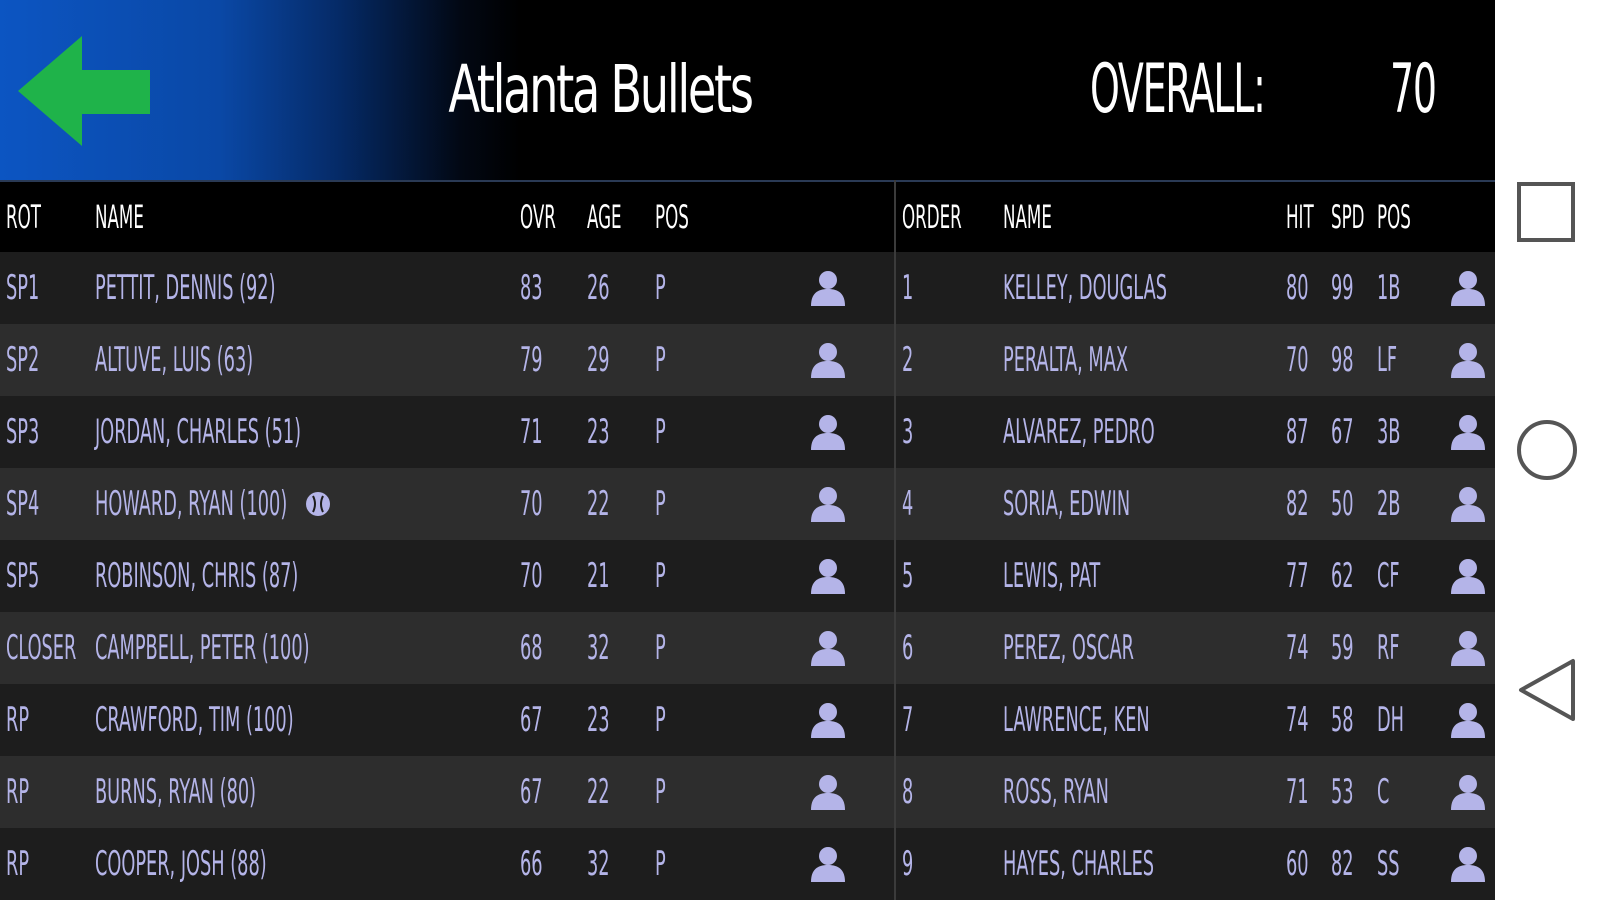  I want to click on col-ovr-header: OVR, so click(538, 217).